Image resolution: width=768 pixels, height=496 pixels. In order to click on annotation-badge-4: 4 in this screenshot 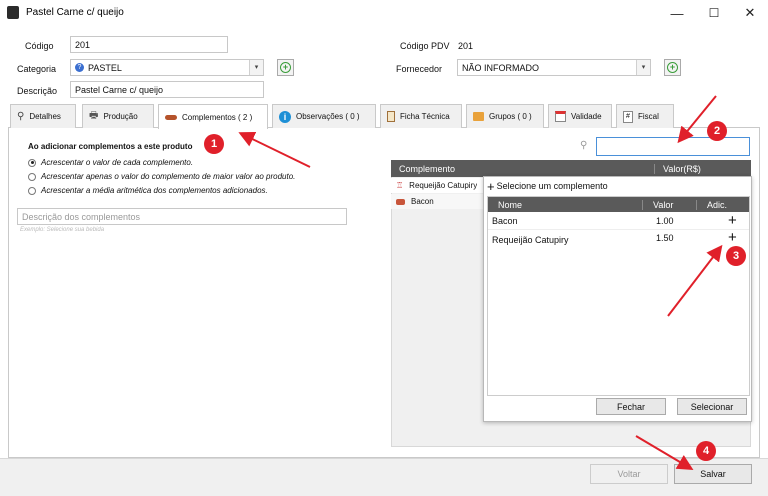, I will do `click(706, 451)`.